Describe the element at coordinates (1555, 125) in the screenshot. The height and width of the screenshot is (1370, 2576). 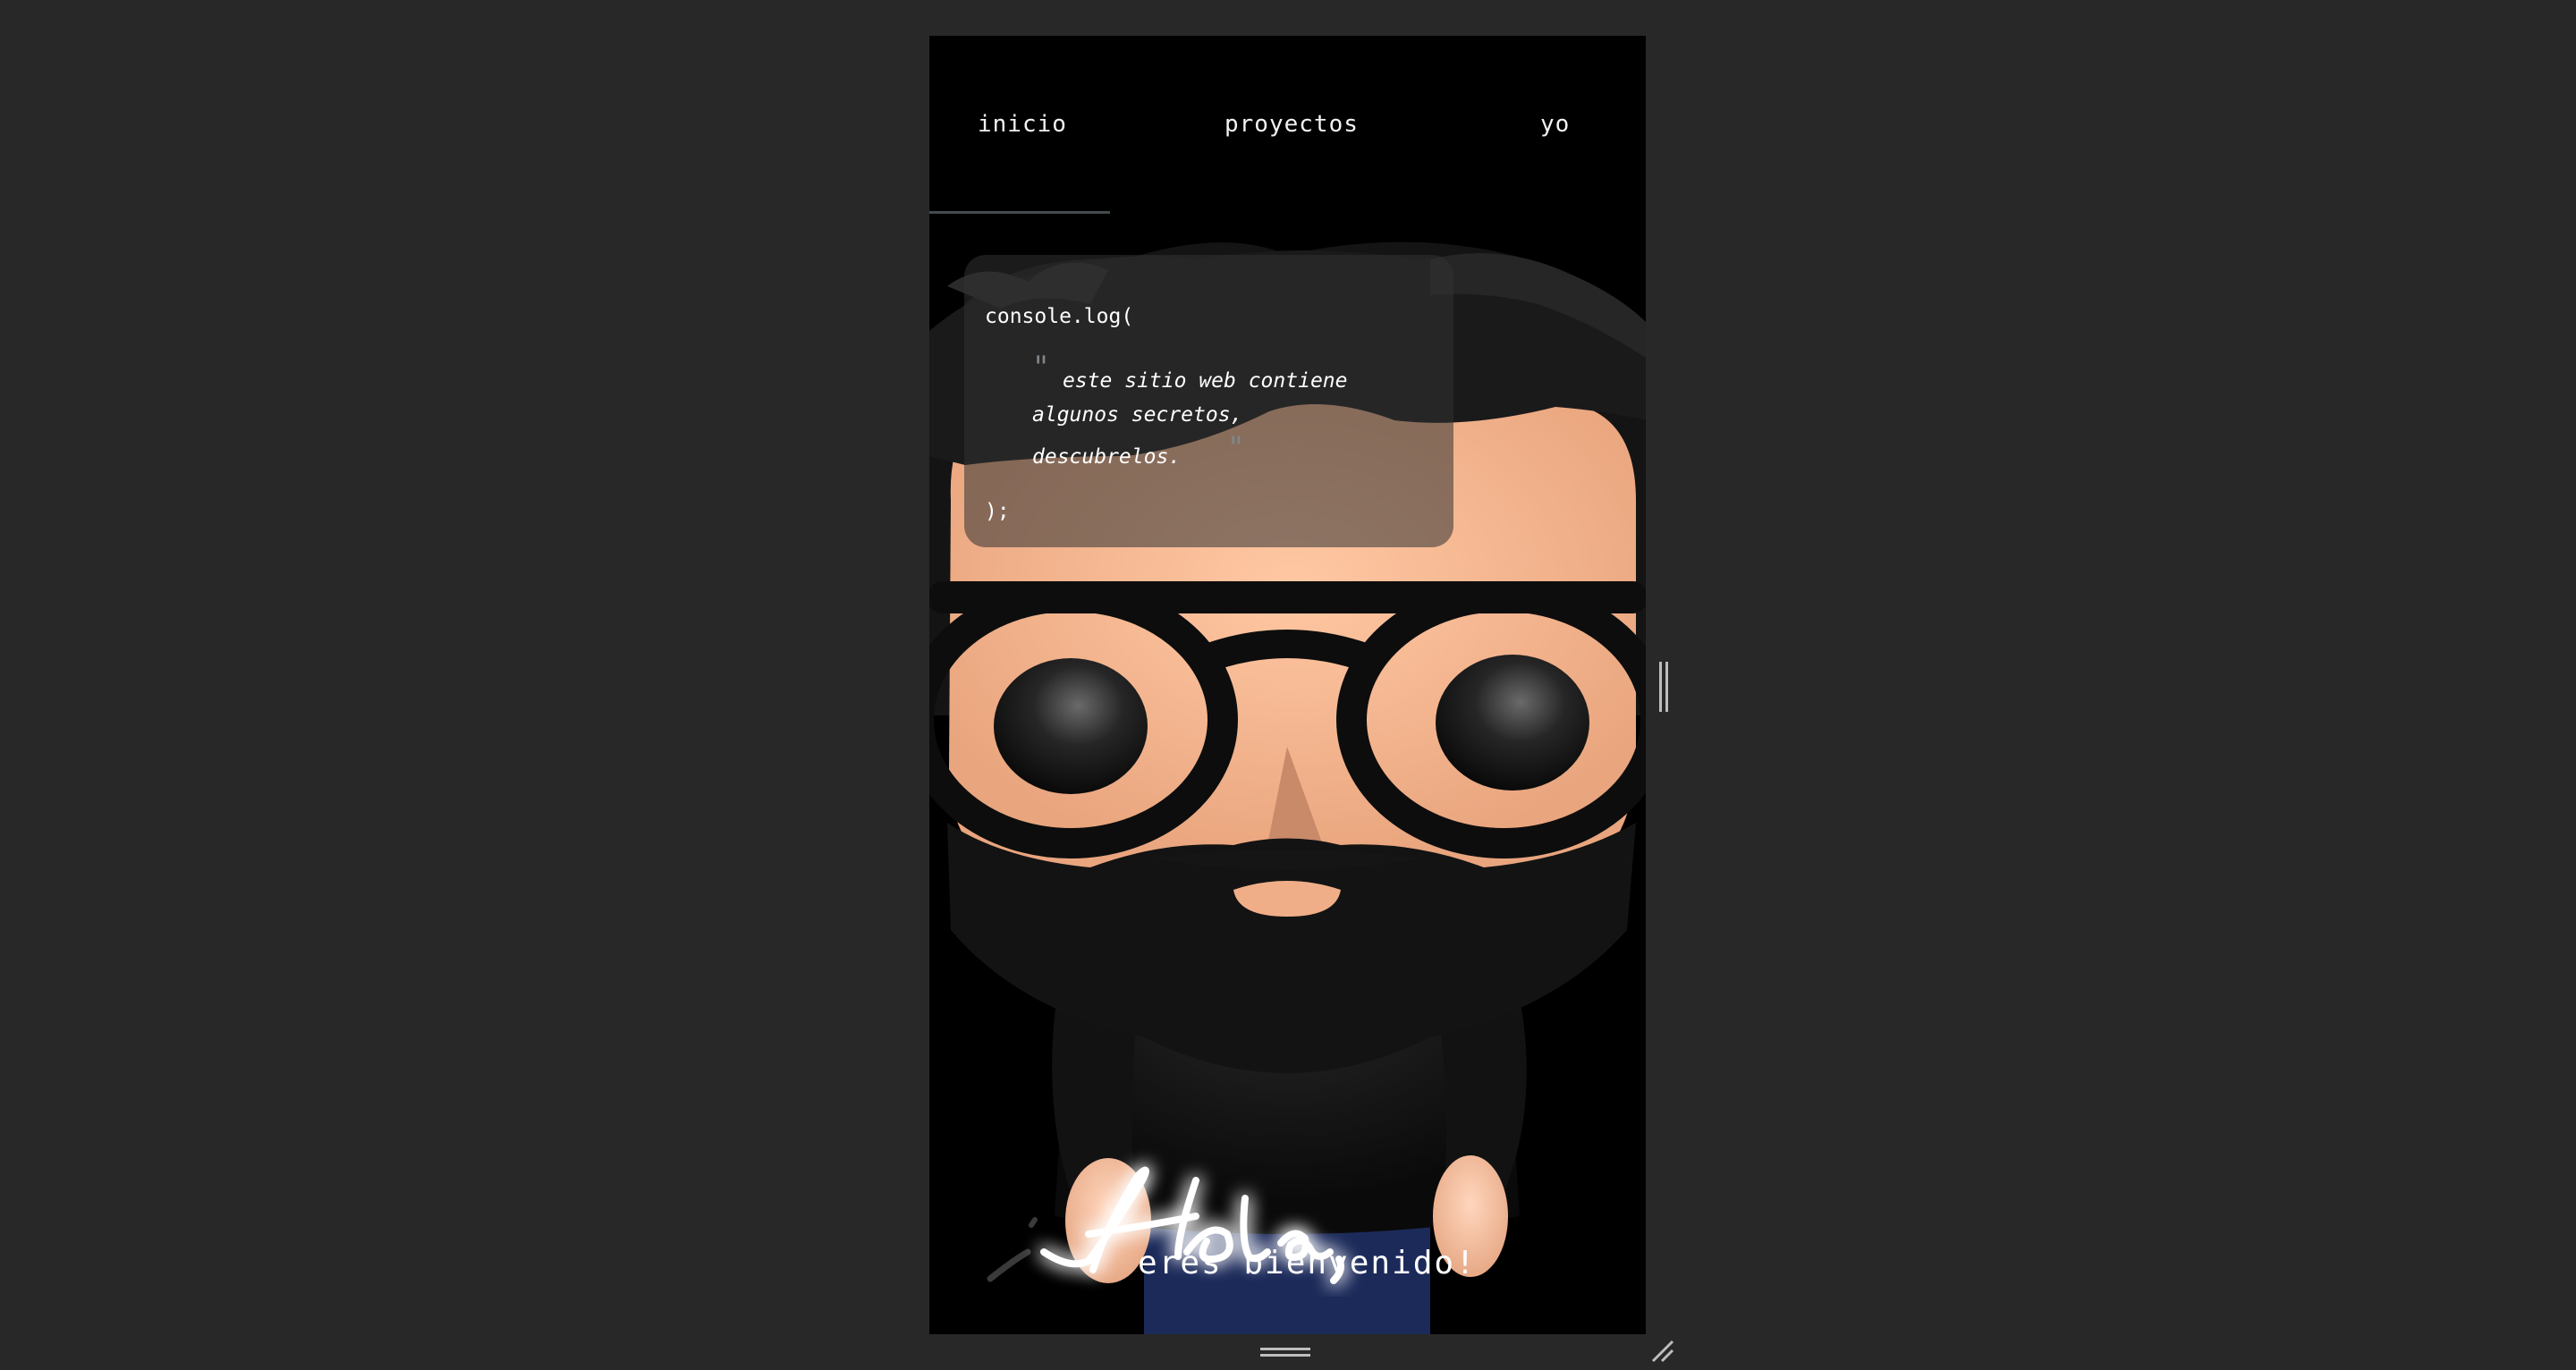
I see `nav-item-yo: yo` at that location.